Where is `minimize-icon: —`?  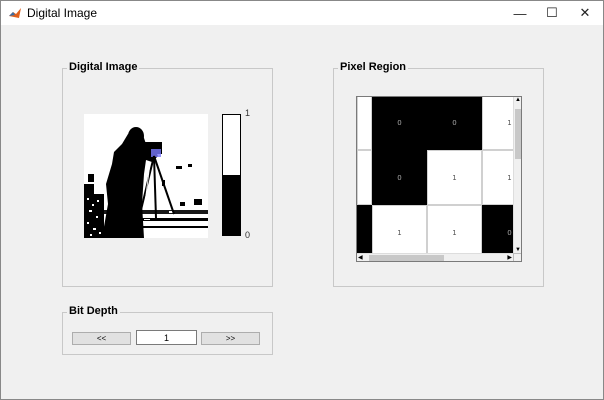 minimize-icon: — is located at coordinates (520, 13).